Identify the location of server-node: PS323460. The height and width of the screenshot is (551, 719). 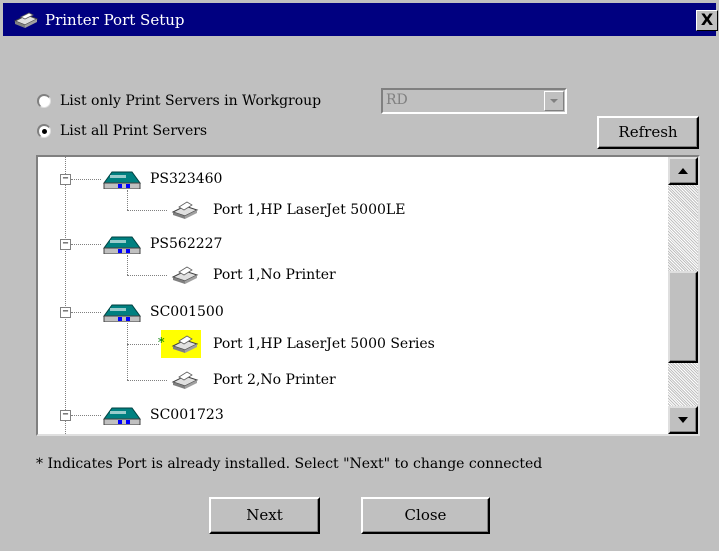
(161, 179).